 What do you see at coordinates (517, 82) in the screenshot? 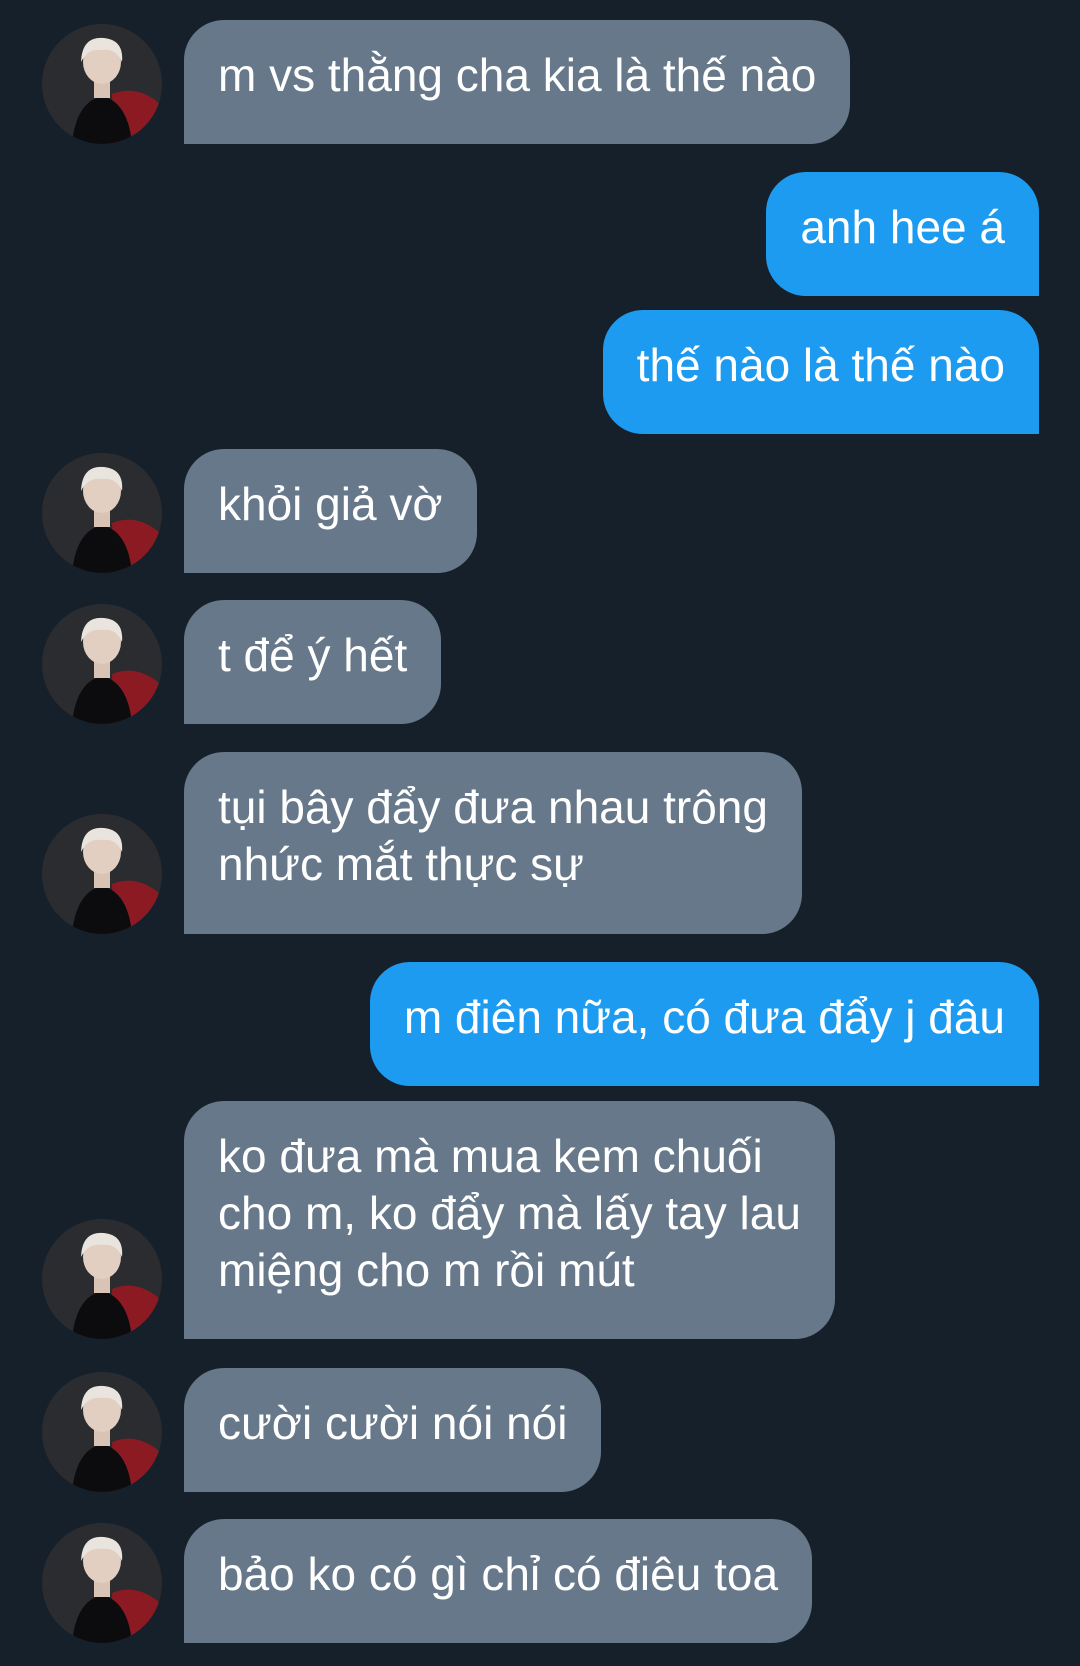
I see `message-bubble-incoming: m vs thằng cha kia là thế nào` at bounding box center [517, 82].